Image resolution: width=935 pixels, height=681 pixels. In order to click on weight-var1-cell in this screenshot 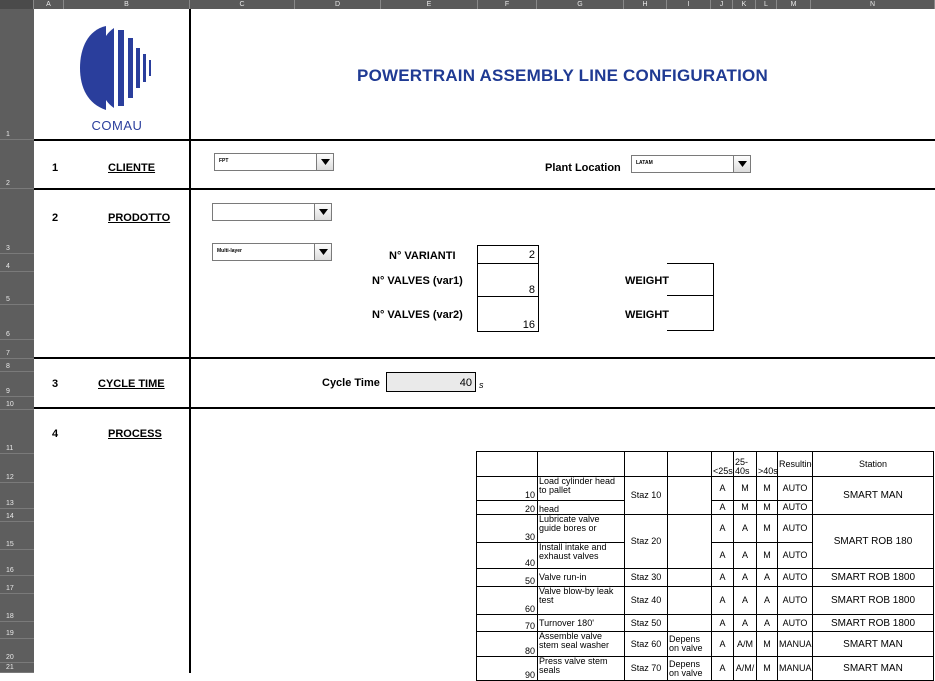, I will do `click(690, 279)`.